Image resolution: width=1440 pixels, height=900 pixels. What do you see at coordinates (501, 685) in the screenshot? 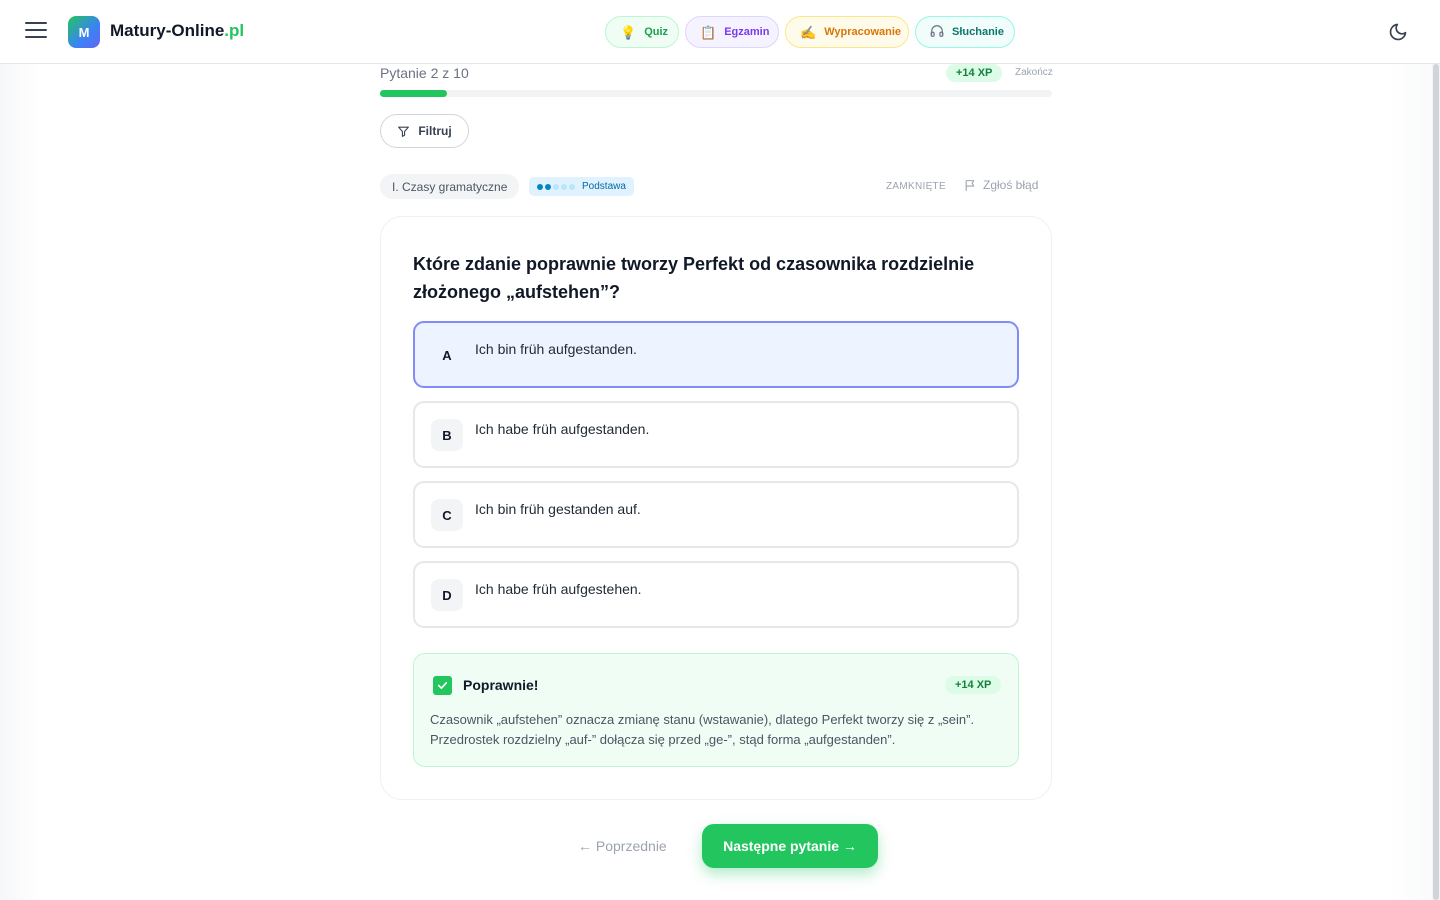
I see `feedback-title: Poprawnie!` at bounding box center [501, 685].